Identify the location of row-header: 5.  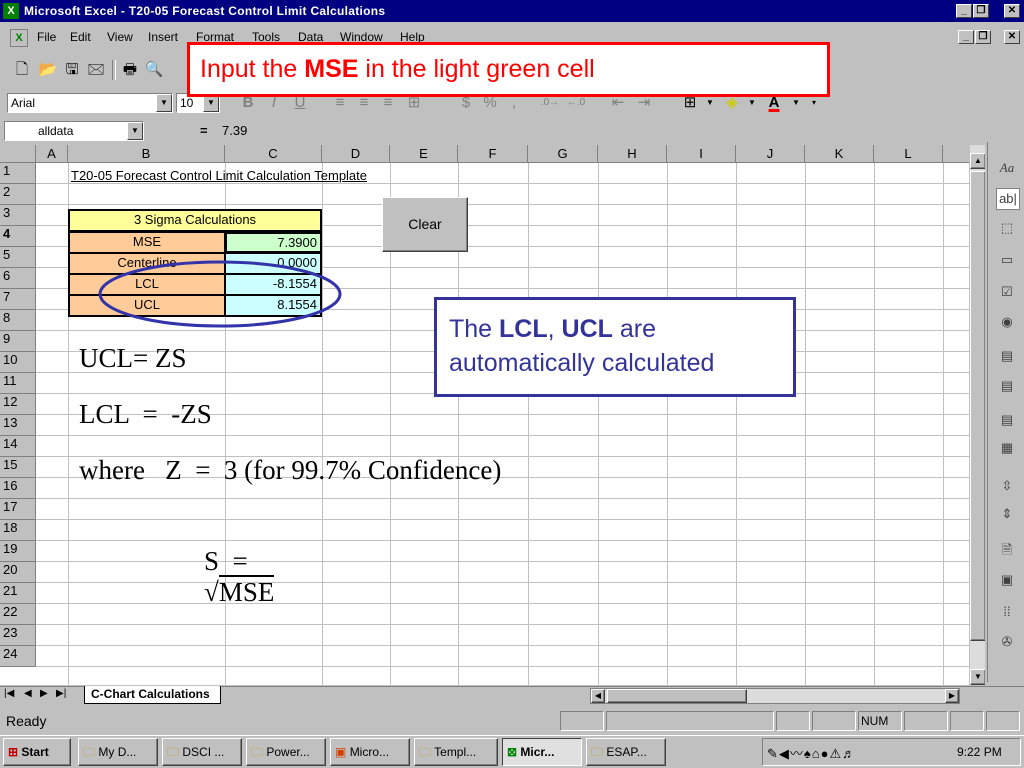
(18, 257).